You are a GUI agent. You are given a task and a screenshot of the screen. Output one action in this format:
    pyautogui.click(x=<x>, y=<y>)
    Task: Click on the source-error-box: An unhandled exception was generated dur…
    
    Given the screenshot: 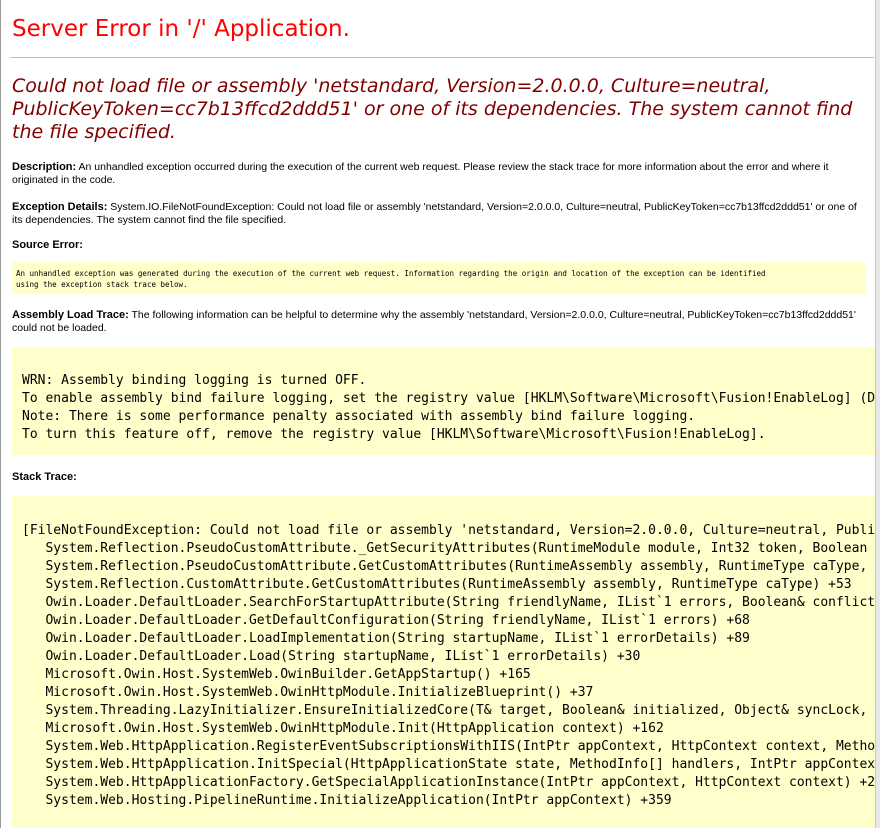 What is the action you would take?
    pyautogui.click(x=439, y=278)
    